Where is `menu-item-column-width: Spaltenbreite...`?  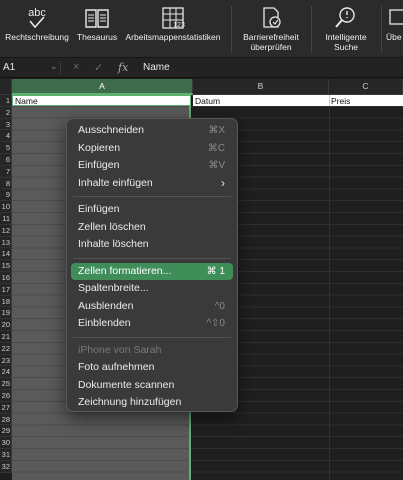 menu-item-column-width: Spaltenbreite... is located at coordinates (152, 289).